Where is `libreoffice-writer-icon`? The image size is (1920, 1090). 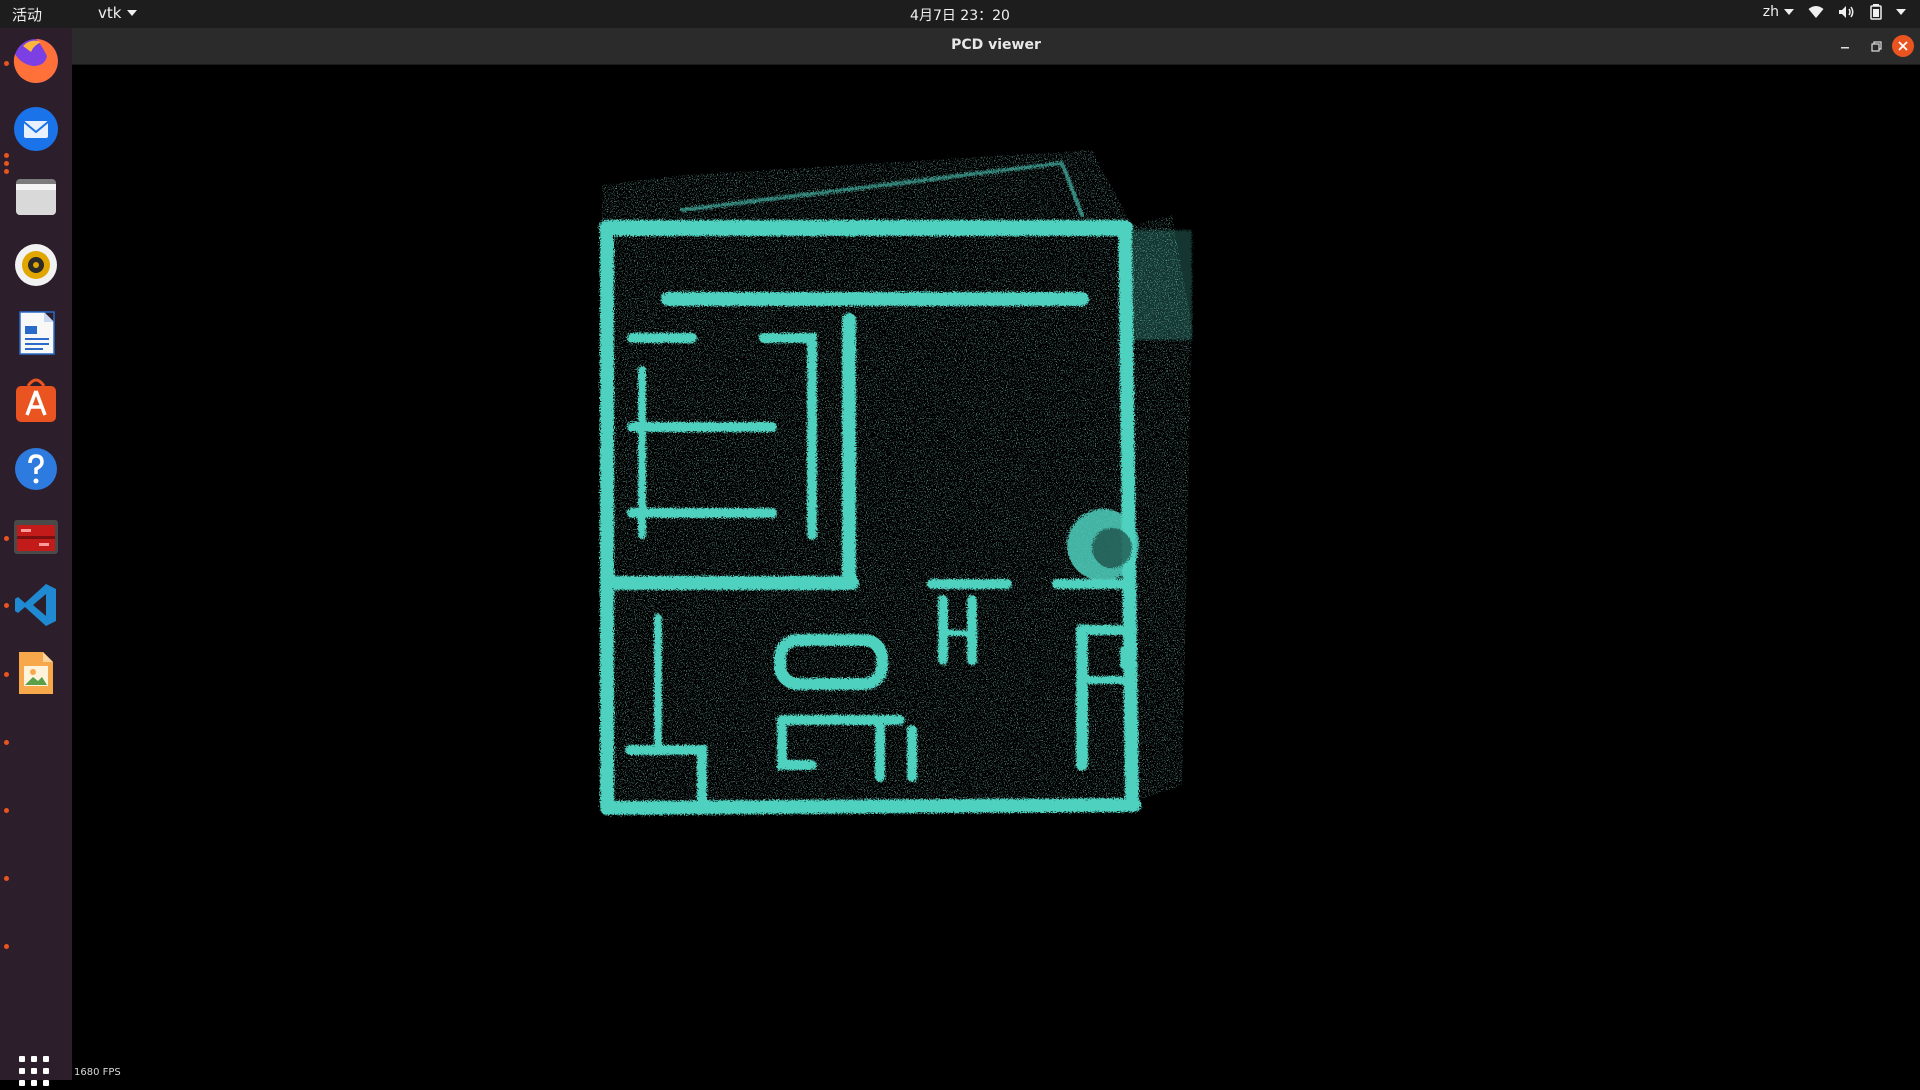
libreoffice-writer-icon is located at coordinates (36, 333).